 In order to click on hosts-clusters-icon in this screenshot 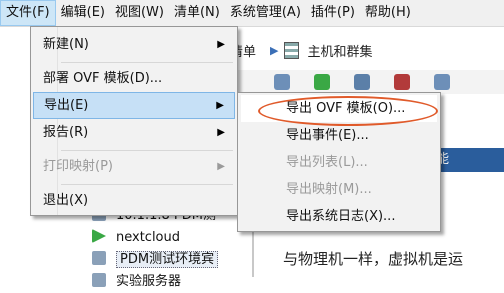, I will do `click(292, 50)`.